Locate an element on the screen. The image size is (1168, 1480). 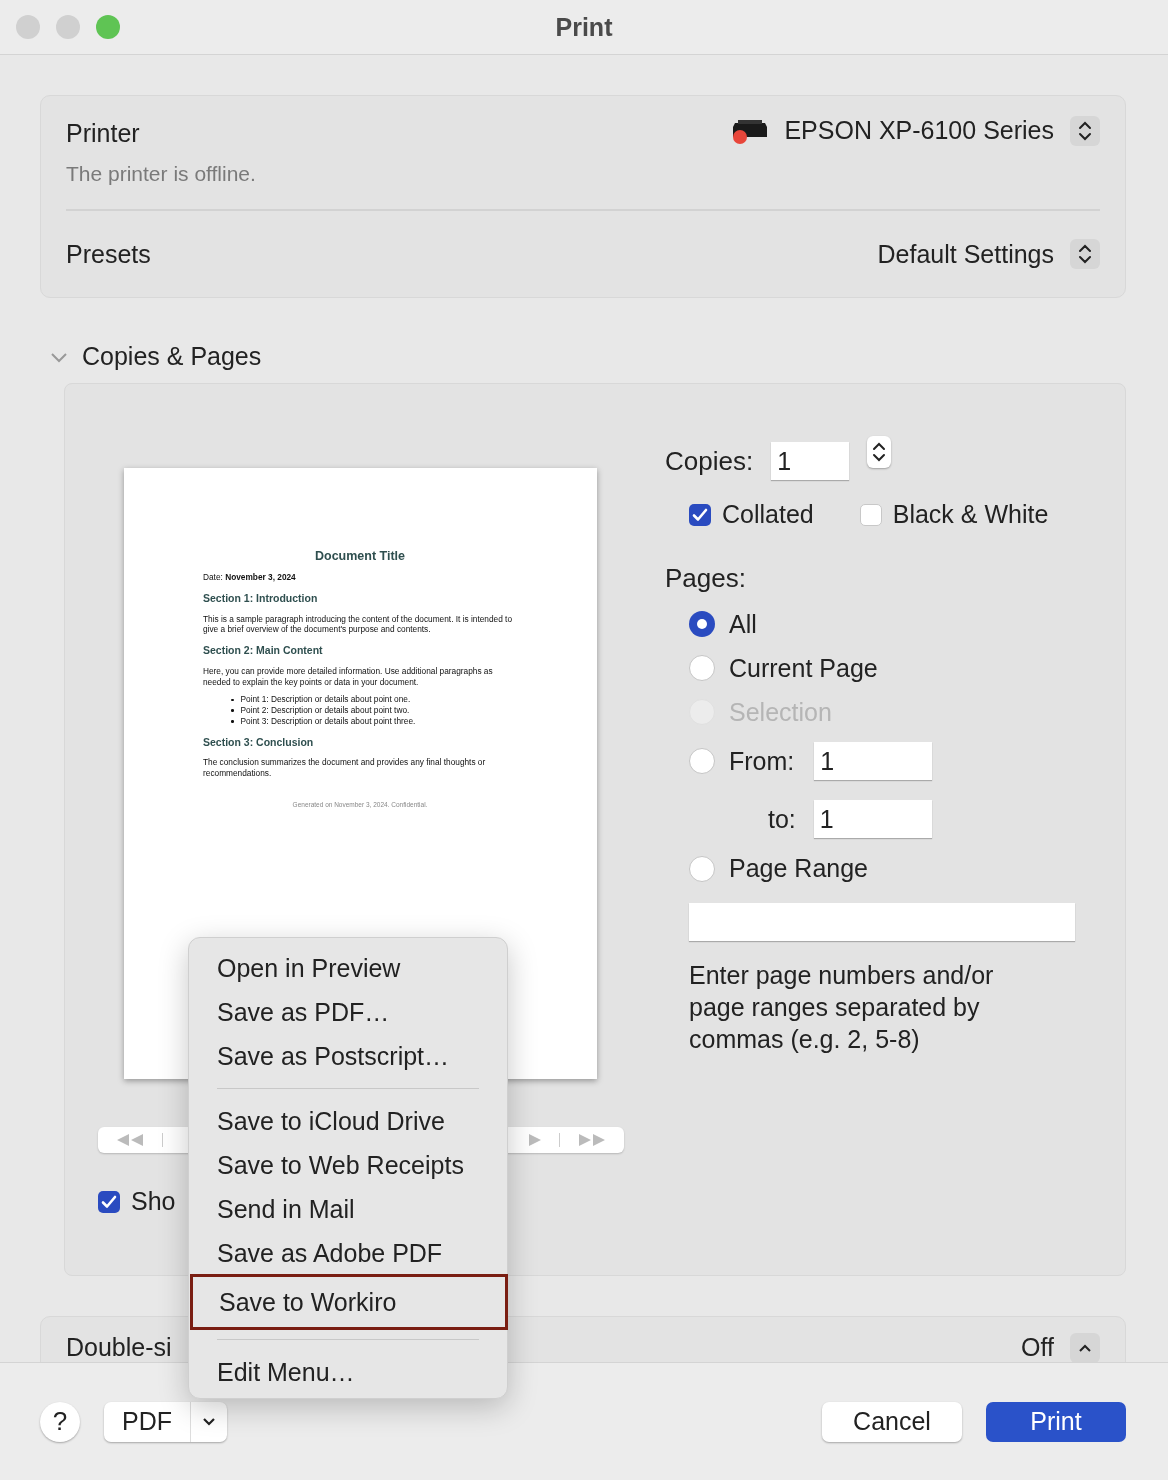
presets-label: Presets is located at coordinates (108, 254).